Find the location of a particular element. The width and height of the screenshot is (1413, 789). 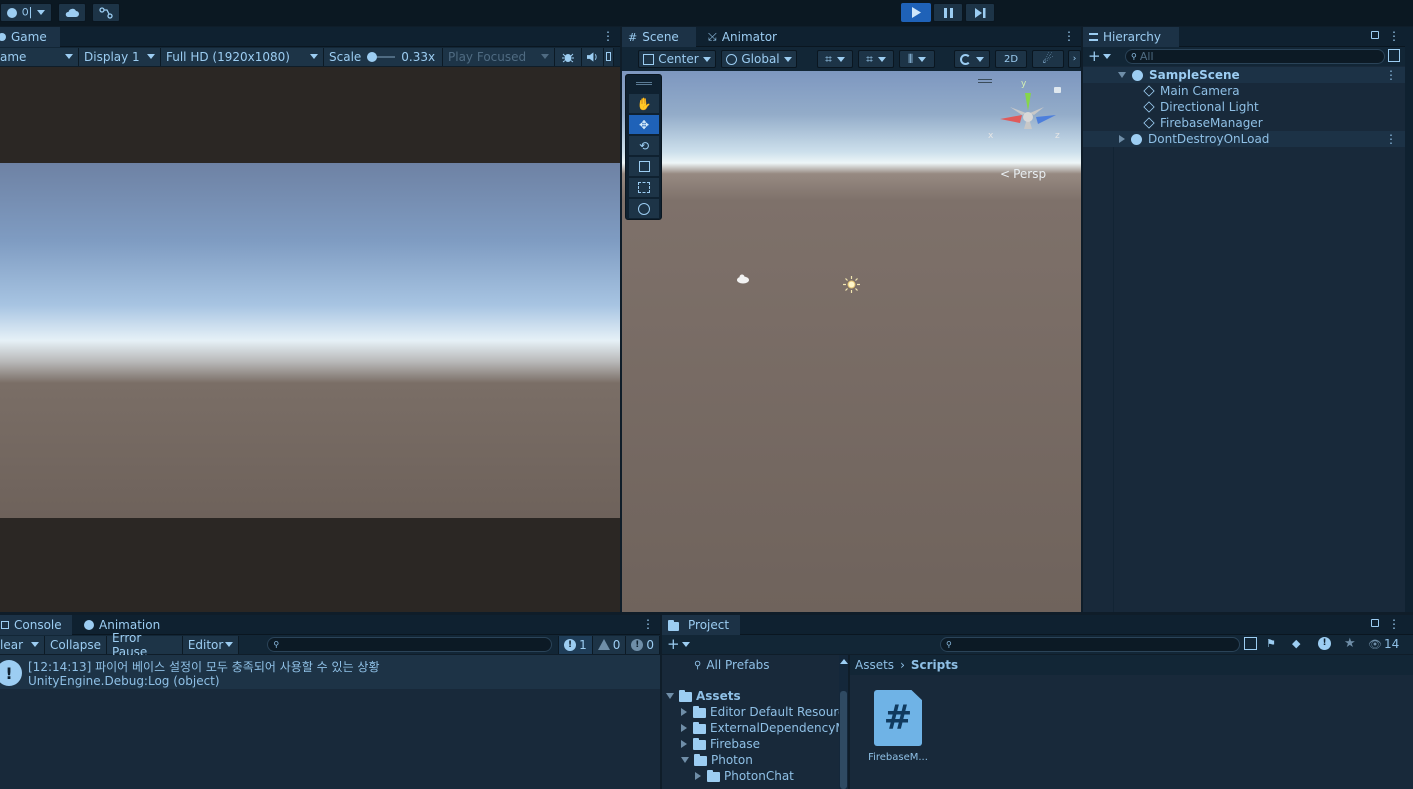

projection-toggle: < Persp is located at coordinates (1023, 174).